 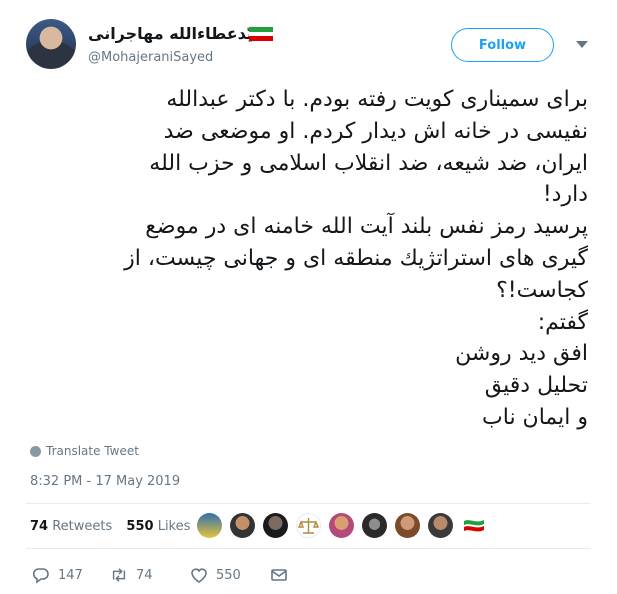 I want to click on tweet-line: افق دید روشن, so click(x=521, y=354).